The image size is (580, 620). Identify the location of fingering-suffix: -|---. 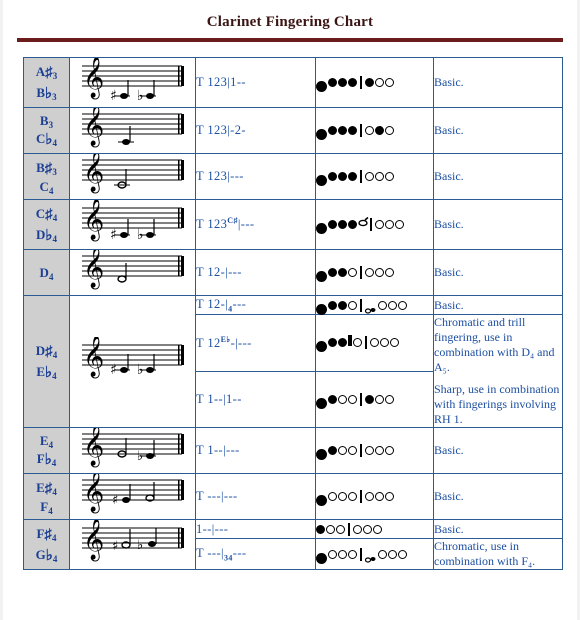
(241, 342).